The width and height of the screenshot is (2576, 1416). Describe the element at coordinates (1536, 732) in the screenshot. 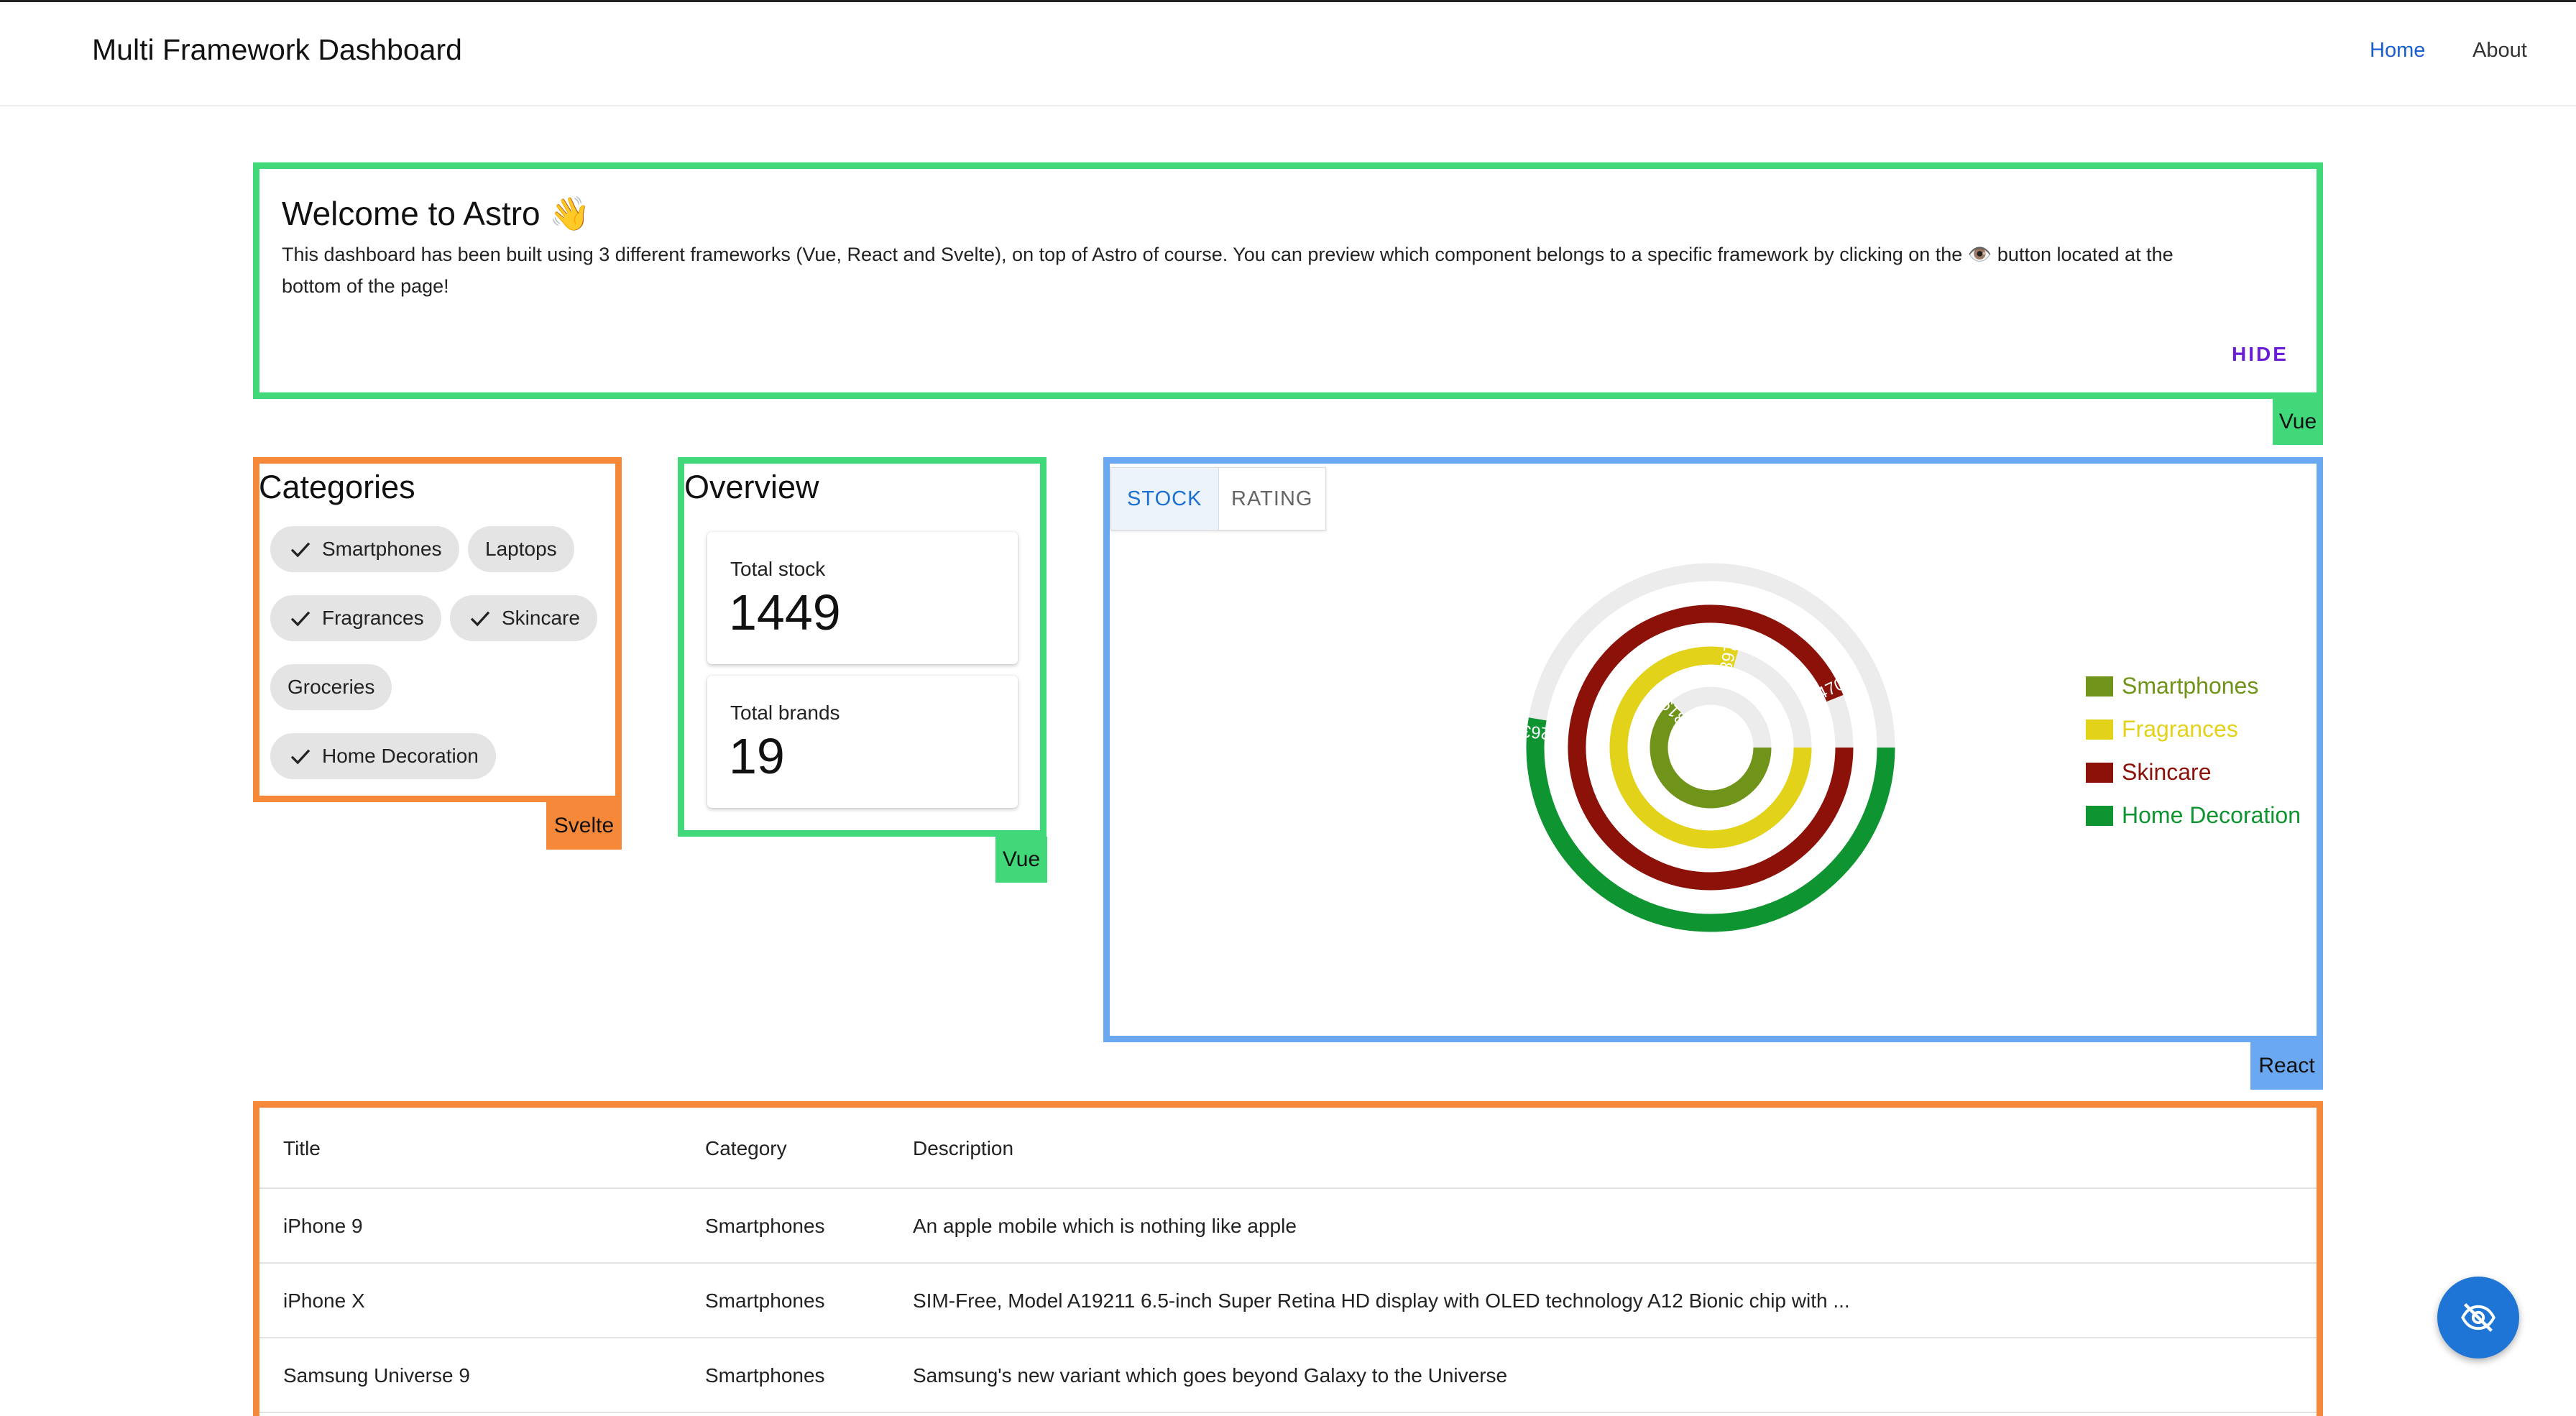

I see `radial-bar-label-home-decoration: 263` at that location.